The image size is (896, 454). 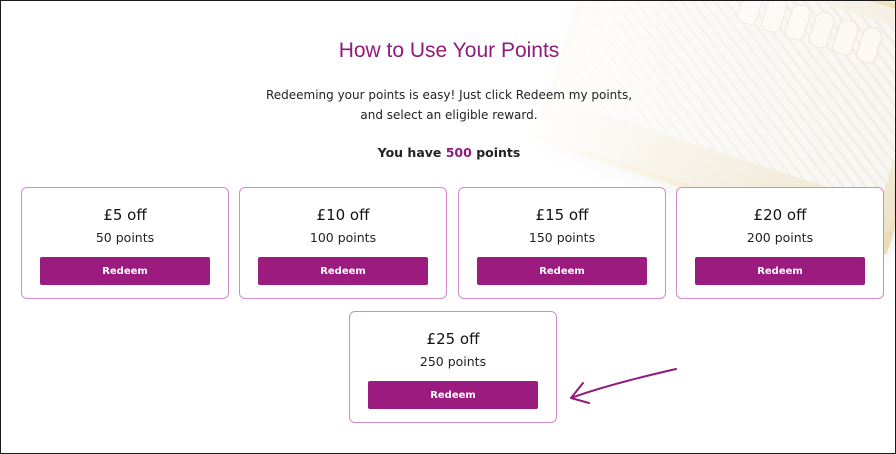 I want to click on reward-points: 150 points, so click(x=562, y=237).